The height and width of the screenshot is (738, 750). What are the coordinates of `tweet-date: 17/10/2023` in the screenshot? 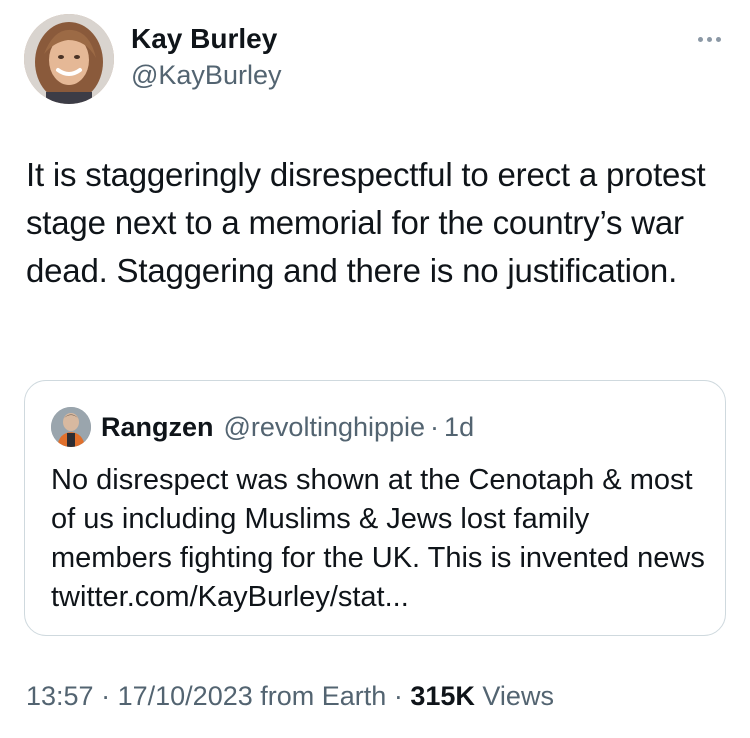 It's located at (185, 696).